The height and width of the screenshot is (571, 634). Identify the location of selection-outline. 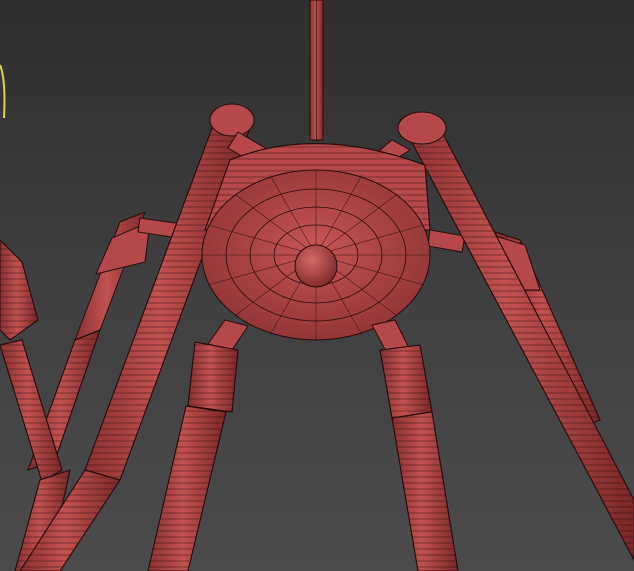
(3, 91).